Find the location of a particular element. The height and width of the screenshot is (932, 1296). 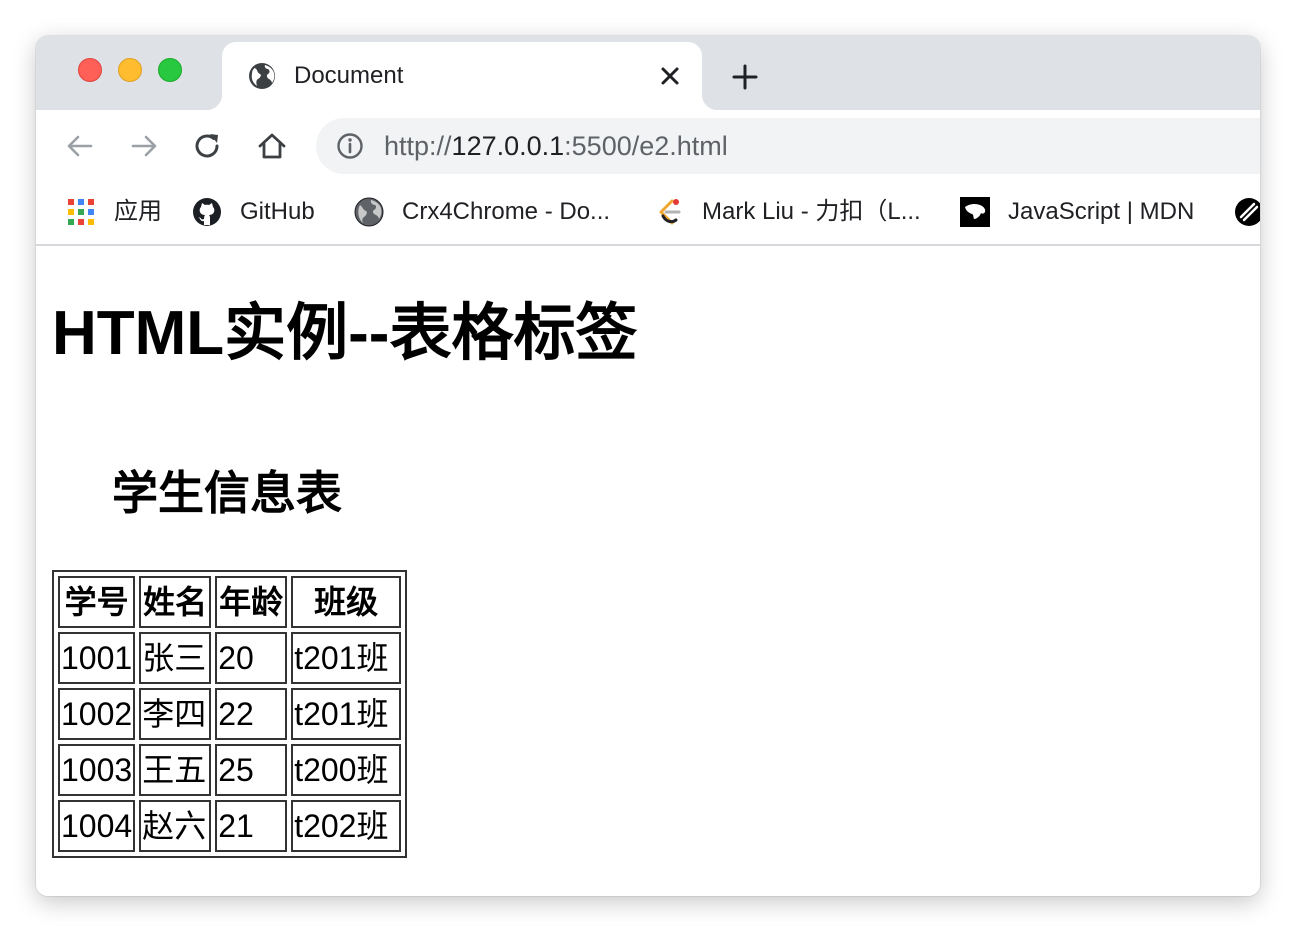

column-header-age: 年龄 is located at coordinates (251, 602).